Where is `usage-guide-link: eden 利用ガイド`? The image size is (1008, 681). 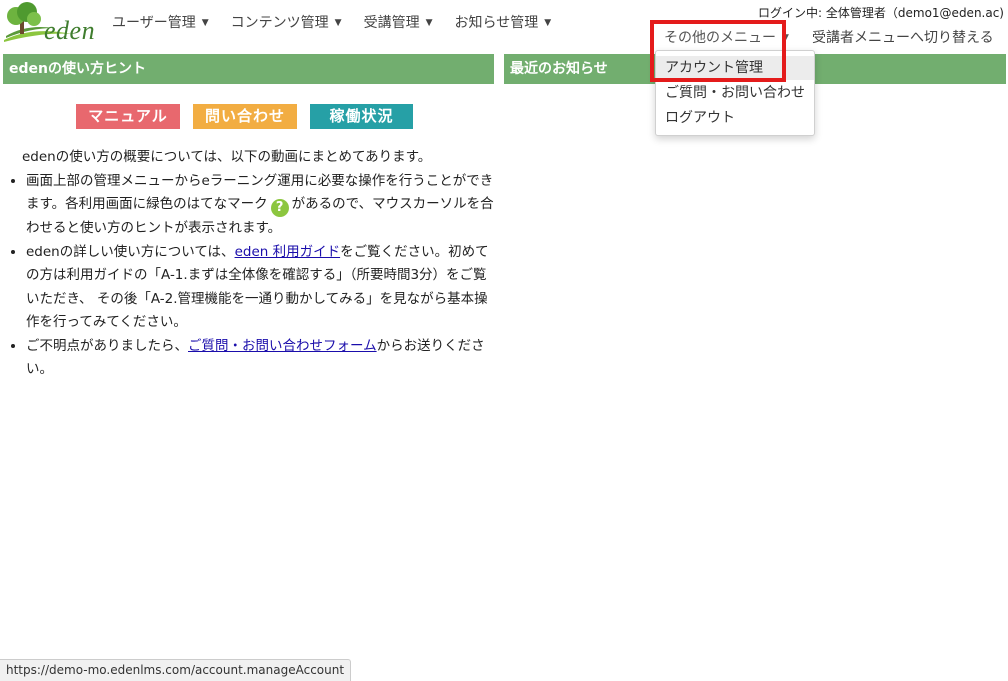 usage-guide-link: eden 利用ガイド is located at coordinates (288, 252).